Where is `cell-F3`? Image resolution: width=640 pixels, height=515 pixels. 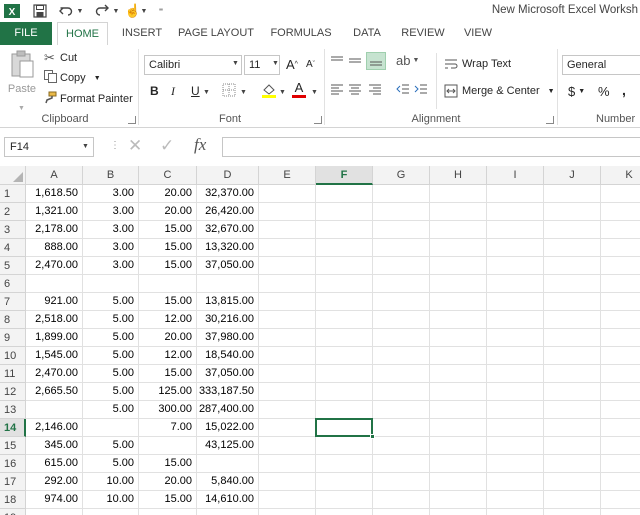
cell-F3 is located at coordinates (344, 230).